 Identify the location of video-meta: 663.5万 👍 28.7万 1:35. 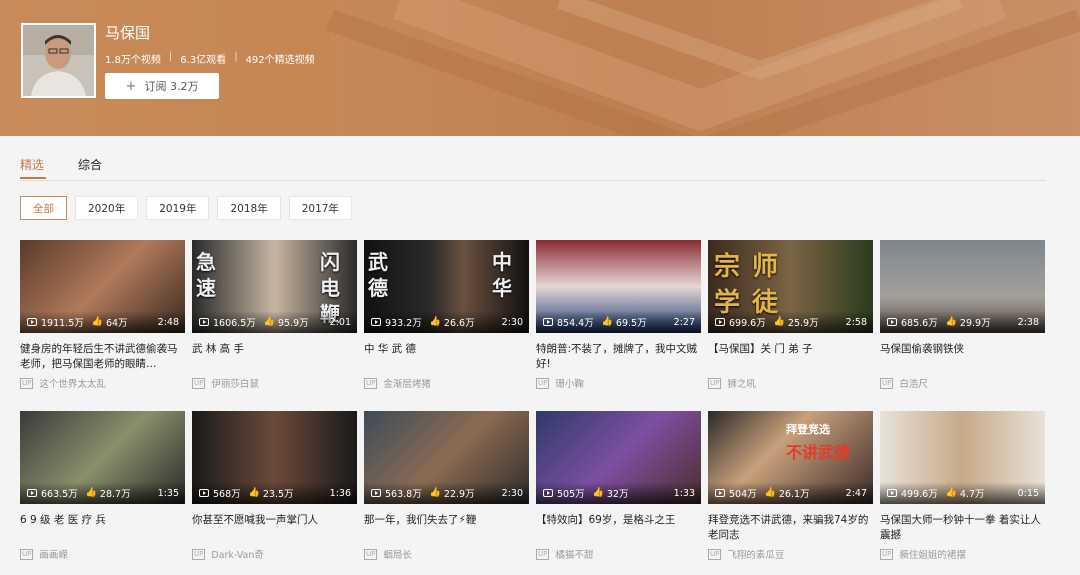
(103, 493).